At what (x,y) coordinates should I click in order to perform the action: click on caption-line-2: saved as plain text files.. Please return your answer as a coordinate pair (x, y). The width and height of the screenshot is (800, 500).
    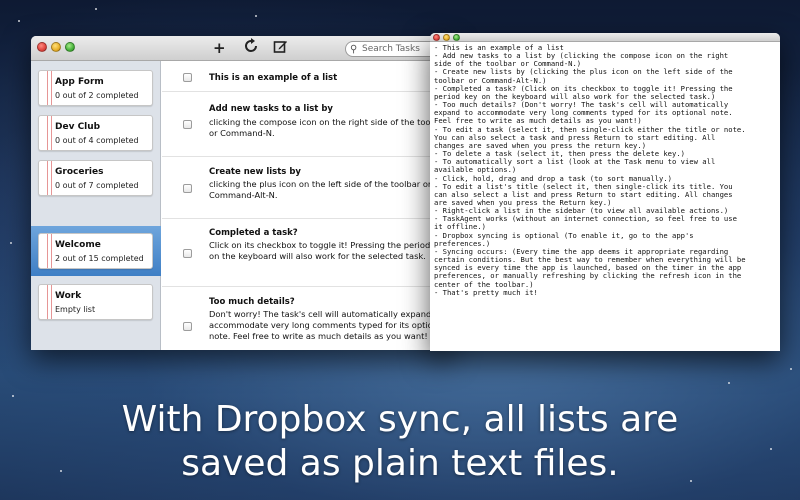
    Looking at the image, I should click on (400, 463).